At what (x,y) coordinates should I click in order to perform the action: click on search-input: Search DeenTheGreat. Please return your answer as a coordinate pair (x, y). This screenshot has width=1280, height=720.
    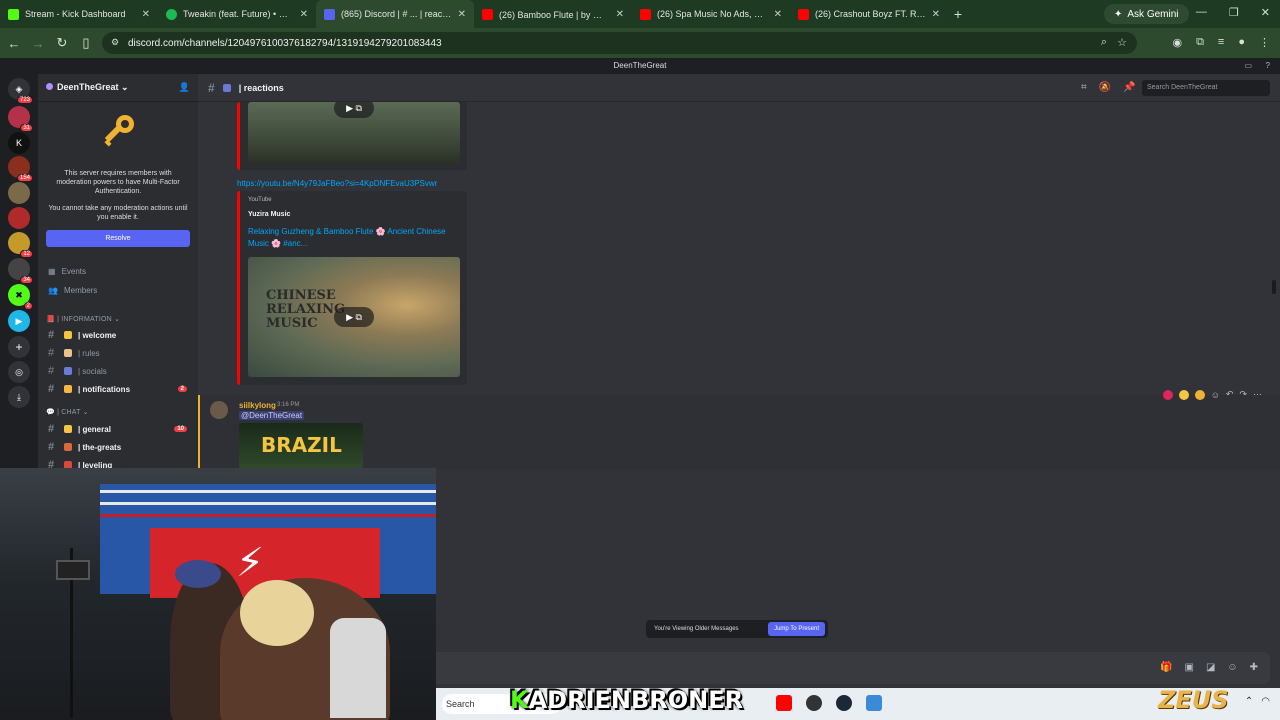
    Looking at the image, I should click on (1206, 88).